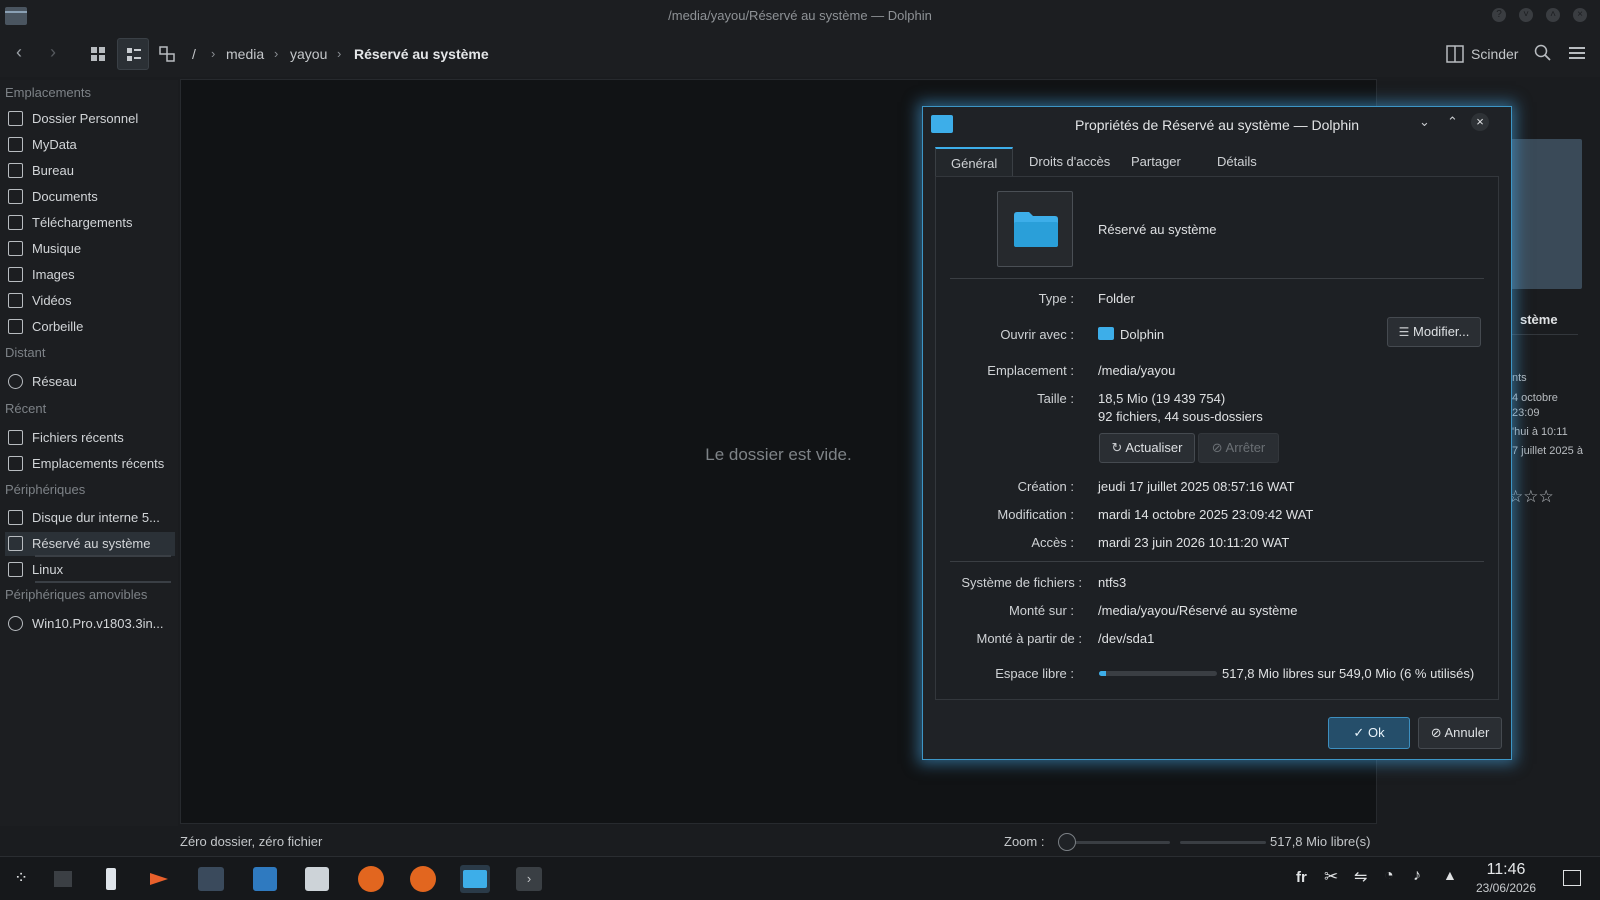 This screenshot has height=900, width=1600. I want to click on sidebar-item-linux: Linux, so click(90, 570).